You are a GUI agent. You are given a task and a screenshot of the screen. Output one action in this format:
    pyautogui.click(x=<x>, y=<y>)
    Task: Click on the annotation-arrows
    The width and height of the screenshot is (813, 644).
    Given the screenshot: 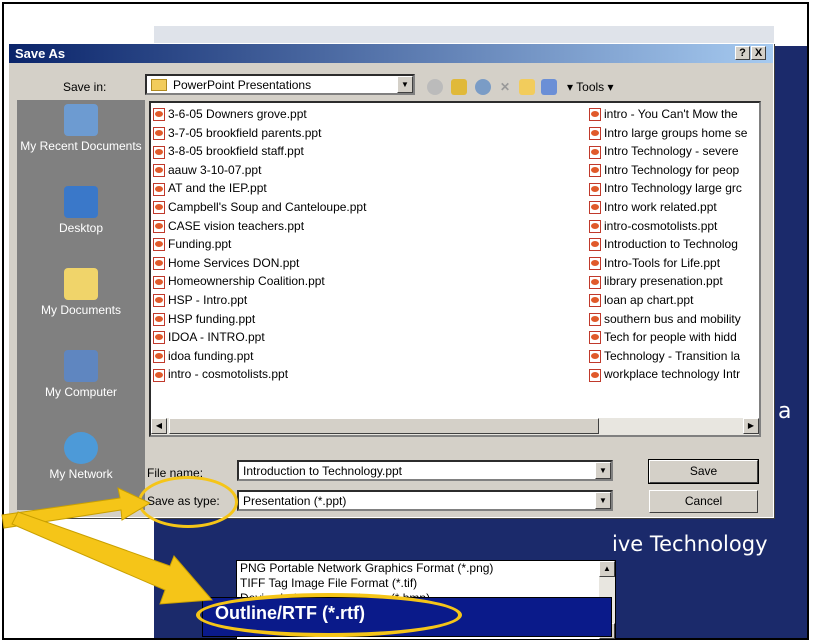 What is the action you would take?
    pyautogui.click(x=107, y=546)
    